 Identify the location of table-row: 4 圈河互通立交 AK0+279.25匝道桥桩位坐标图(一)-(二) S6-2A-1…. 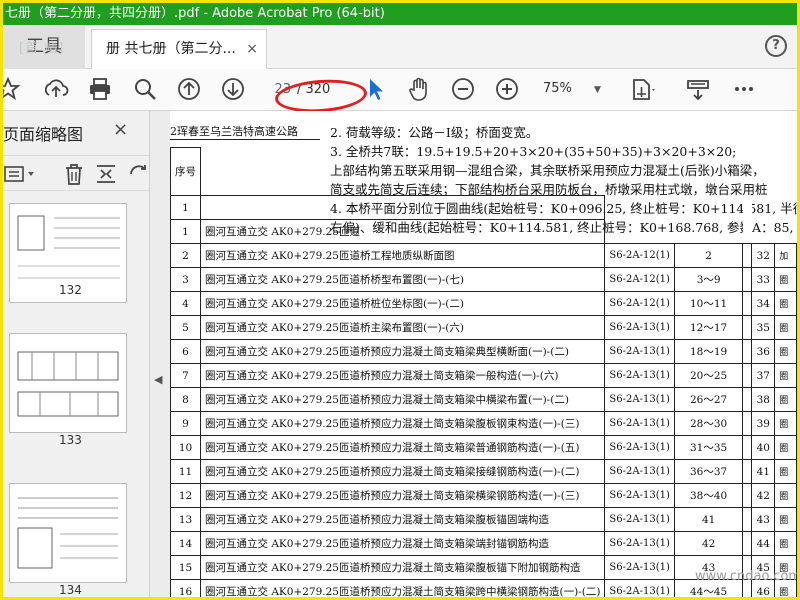
(483, 303).